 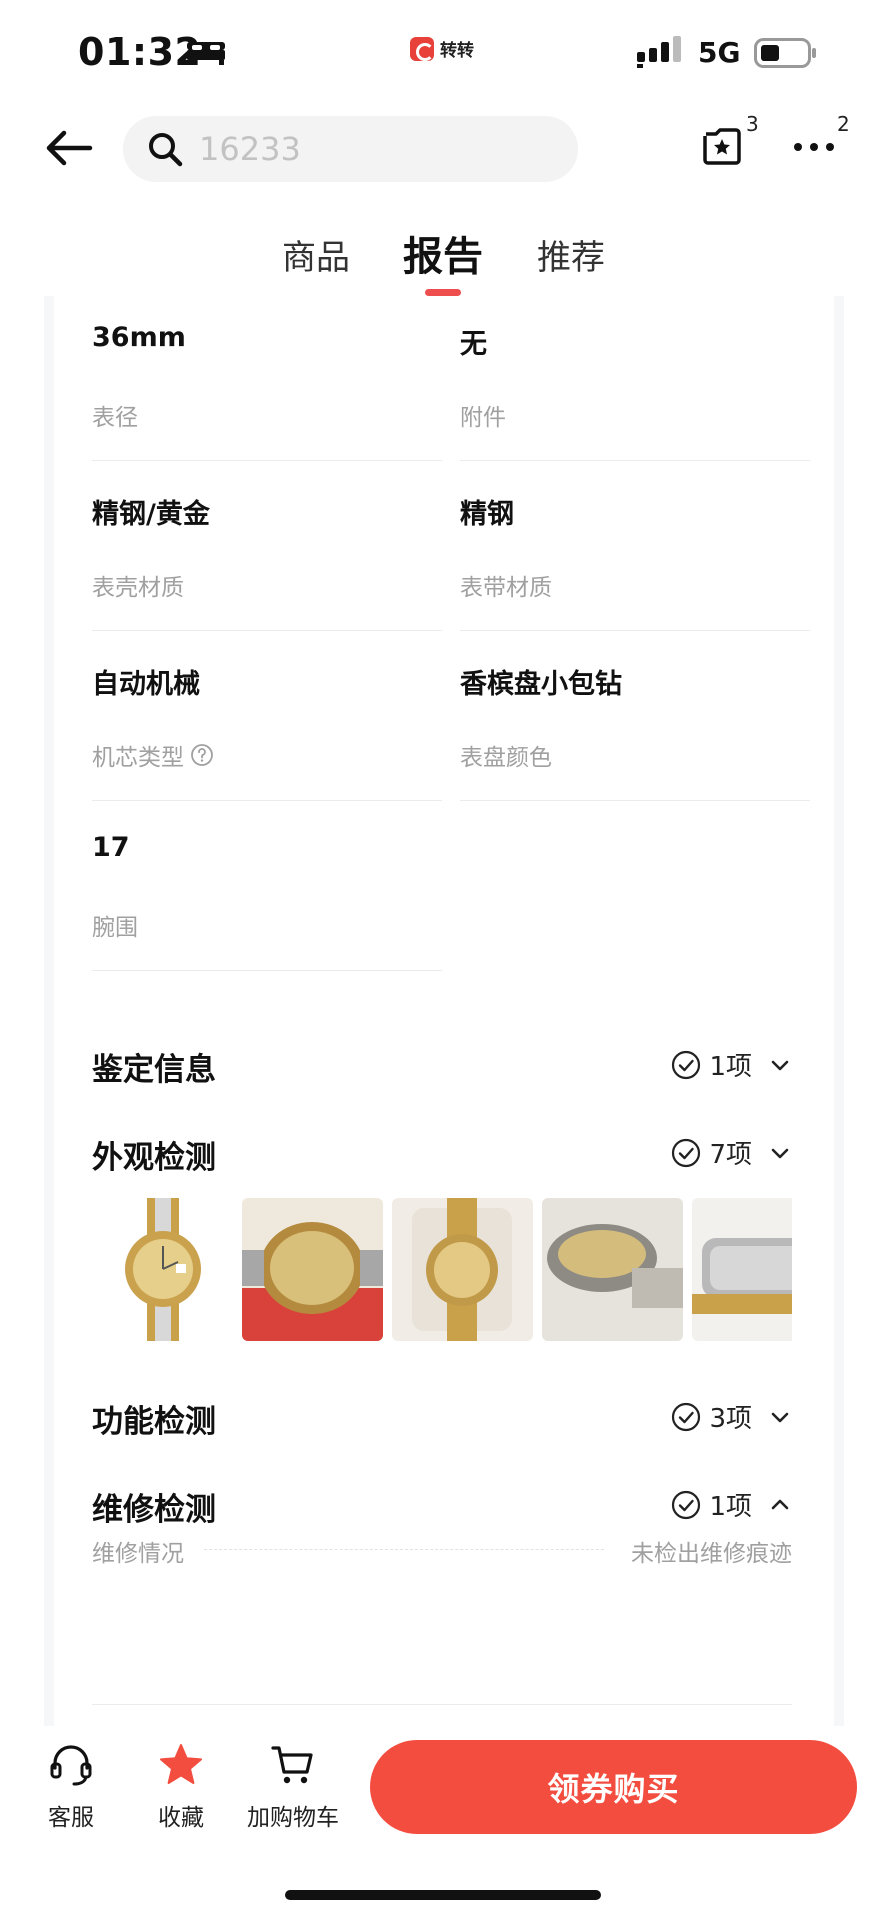 I want to click on appearance-photo-strip, so click(x=442, y=1269).